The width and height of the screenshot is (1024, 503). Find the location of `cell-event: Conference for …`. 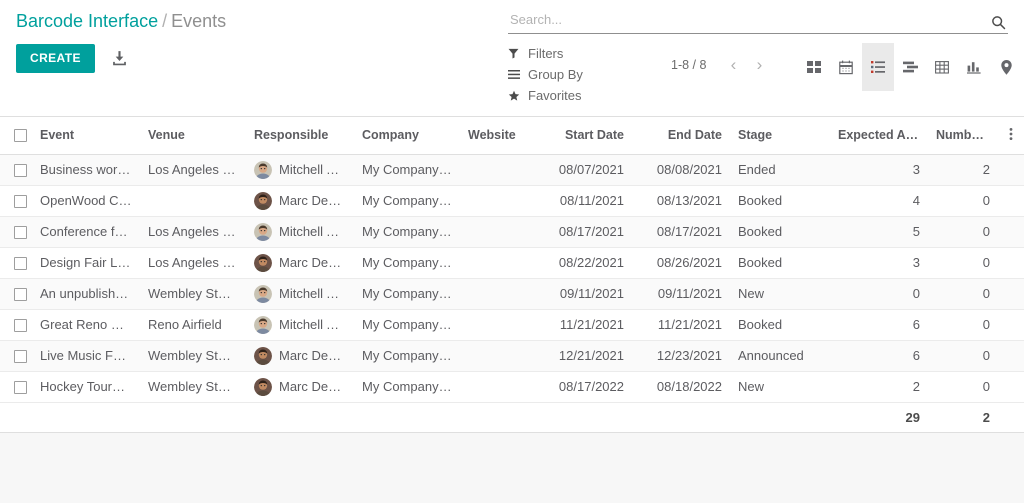

cell-event: Conference for … is located at coordinates (86, 232).